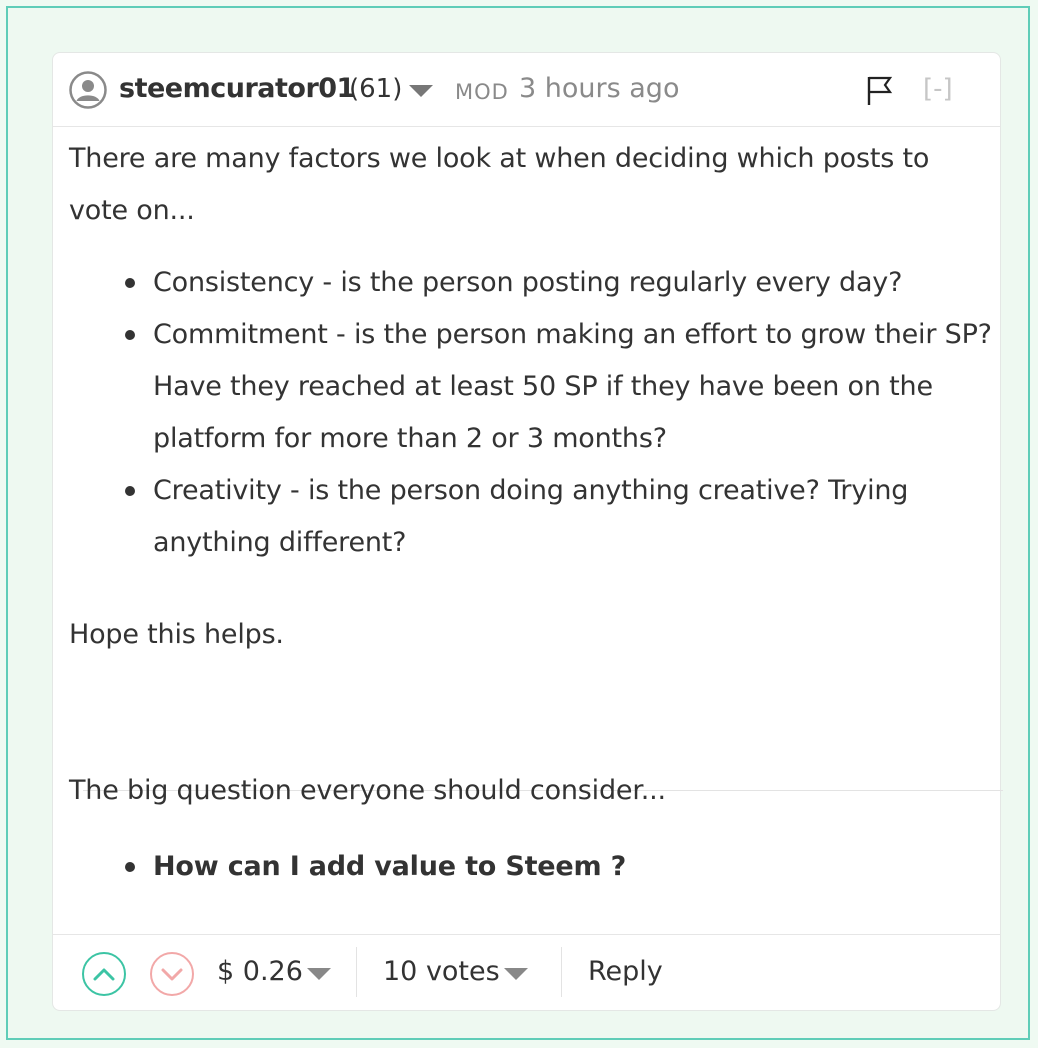 This screenshot has height=1048, width=1038. What do you see at coordinates (625, 972) in the screenshot?
I see `reply-button: Reply` at bounding box center [625, 972].